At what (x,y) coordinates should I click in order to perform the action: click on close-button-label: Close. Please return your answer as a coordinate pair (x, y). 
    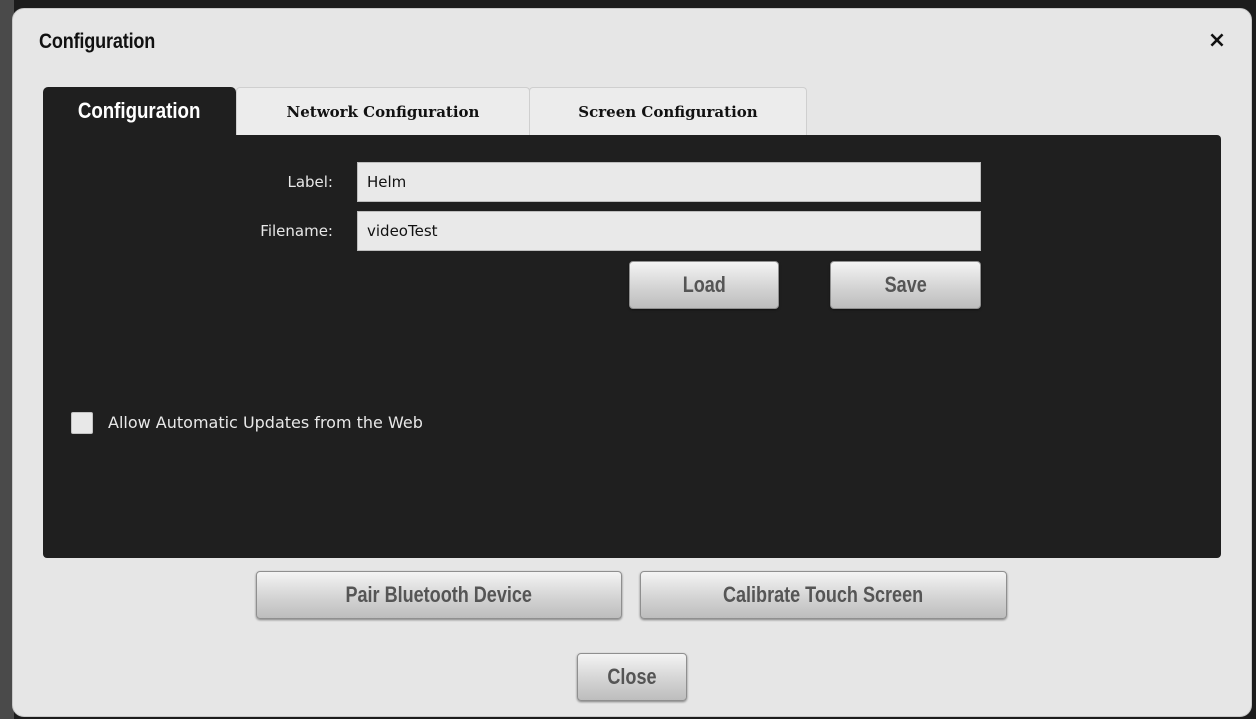
    Looking at the image, I should click on (632, 676).